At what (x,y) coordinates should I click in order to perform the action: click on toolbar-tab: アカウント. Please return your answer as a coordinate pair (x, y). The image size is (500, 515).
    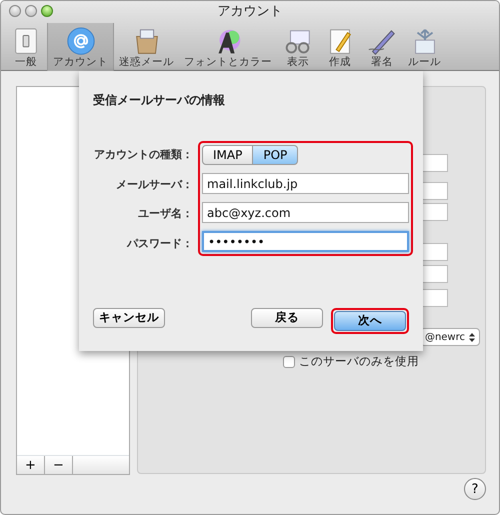
    Looking at the image, I should click on (80, 47).